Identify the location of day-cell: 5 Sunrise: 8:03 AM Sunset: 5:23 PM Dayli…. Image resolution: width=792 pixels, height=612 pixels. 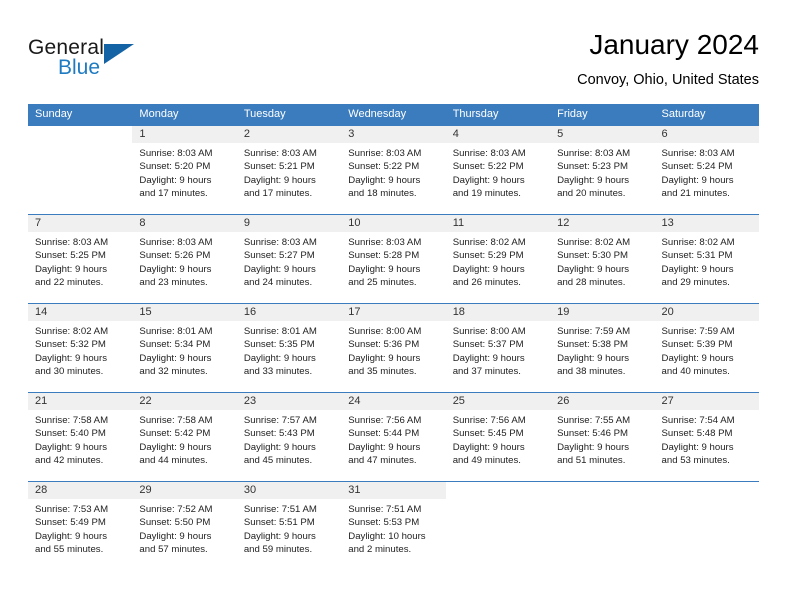
(602, 170).